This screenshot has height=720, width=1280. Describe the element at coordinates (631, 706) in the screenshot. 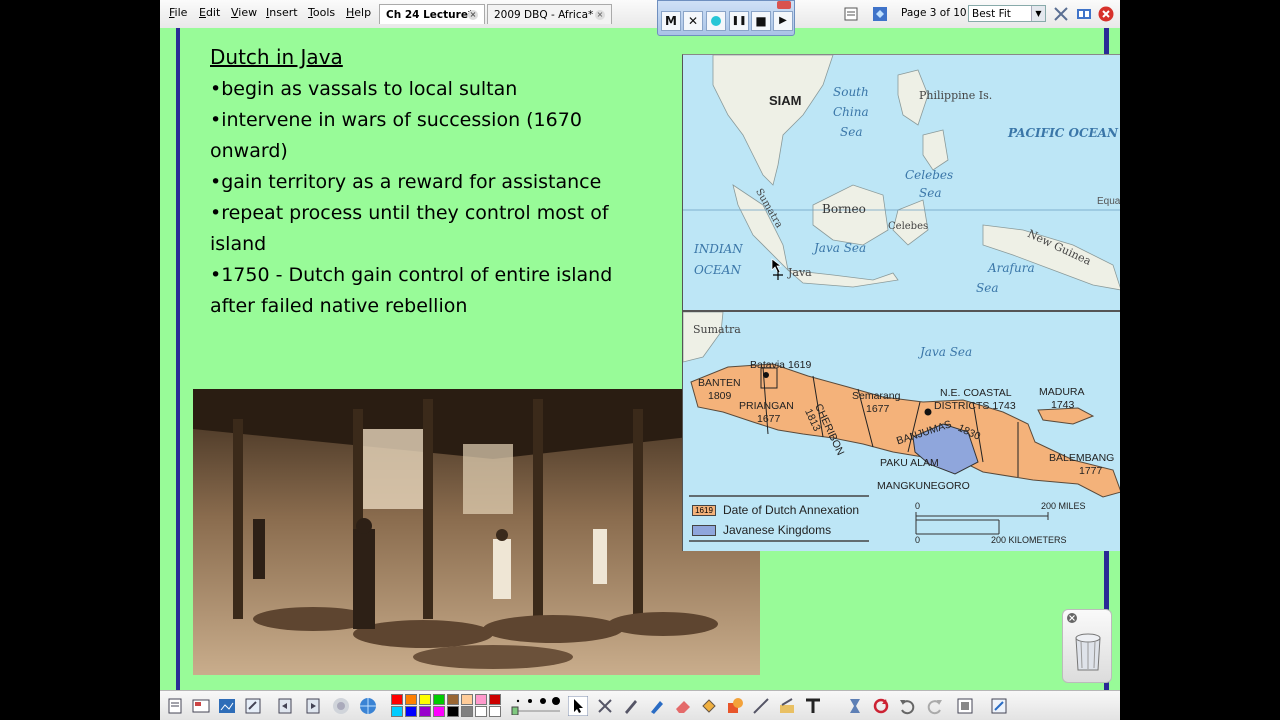

I see `pen-icon` at that location.